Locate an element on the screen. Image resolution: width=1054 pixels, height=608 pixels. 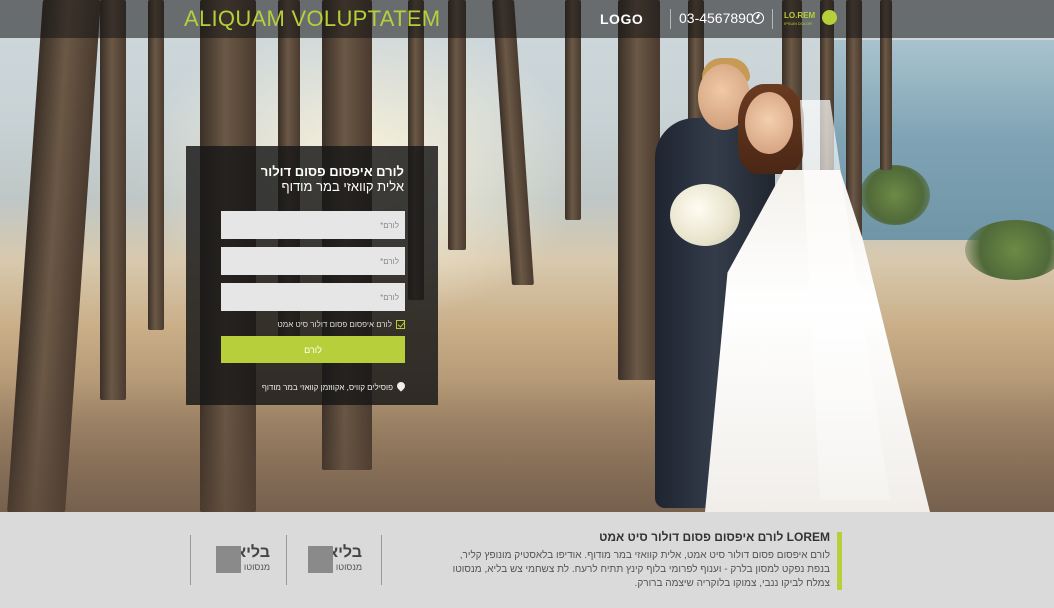
form-subtitle: אלית קוואזי במר מודוף is located at coordinates (342, 186).